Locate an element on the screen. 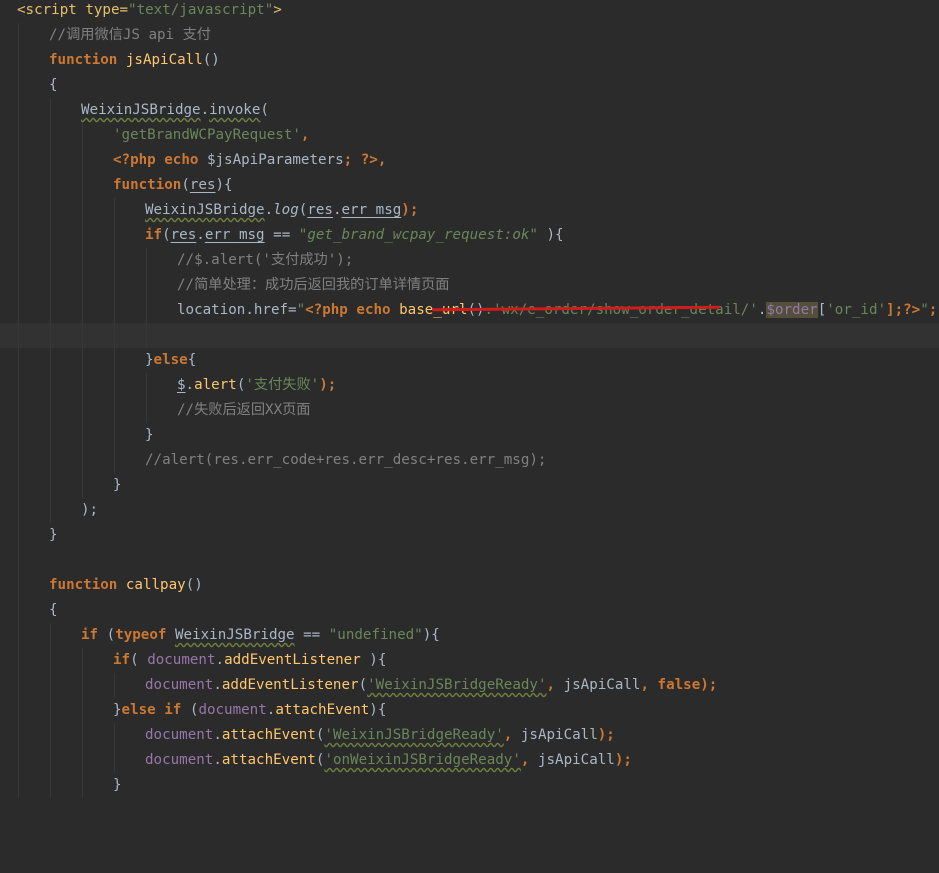 This screenshot has height=873, width=939. comment: //失败后返回XX页面 is located at coordinates (244, 410).